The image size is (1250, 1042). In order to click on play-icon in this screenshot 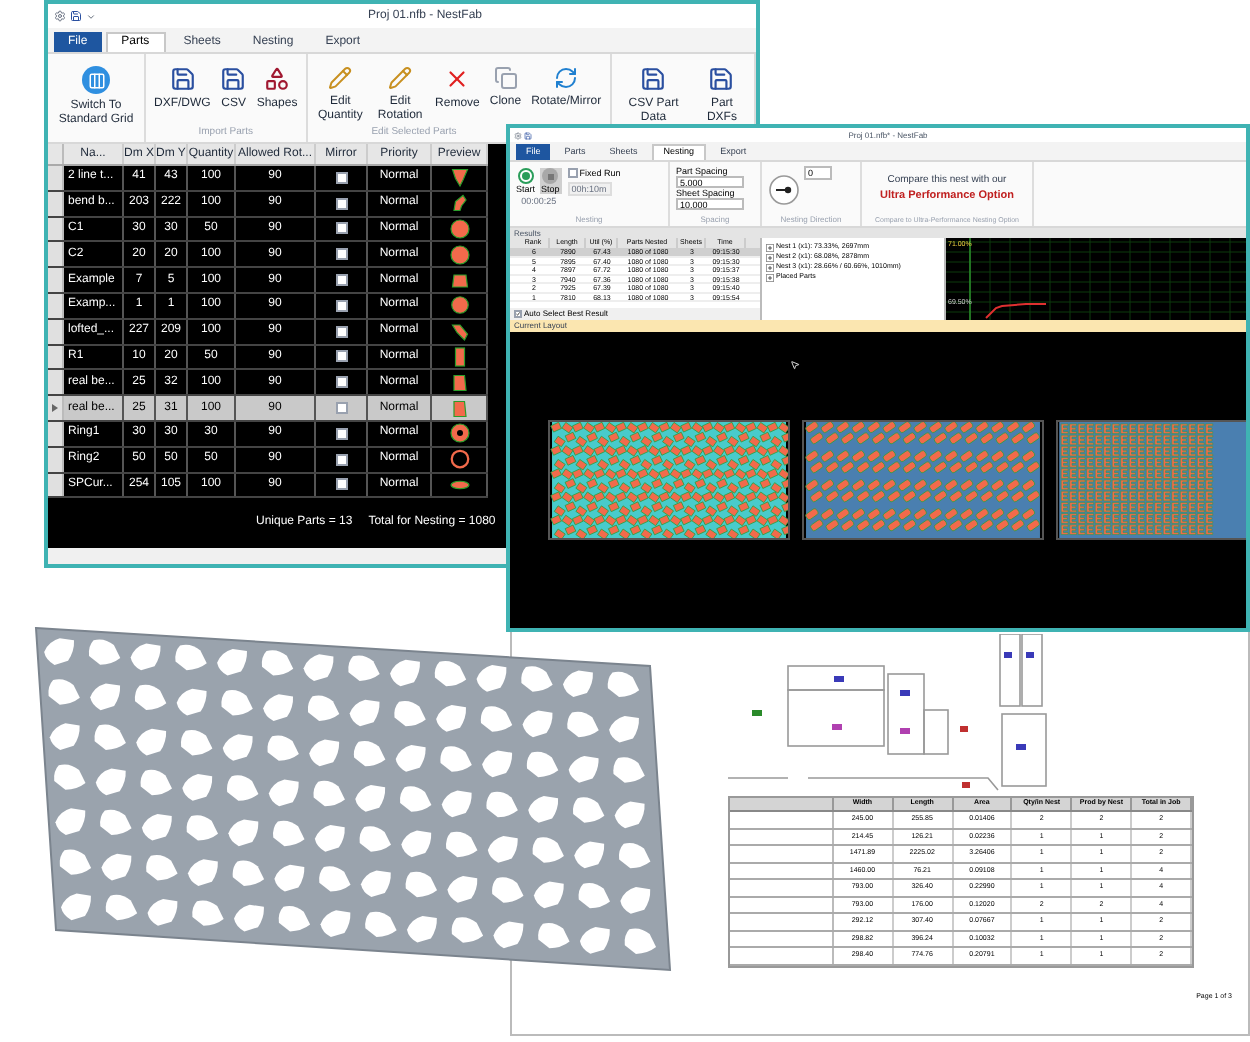, I will do `click(525, 176)`.